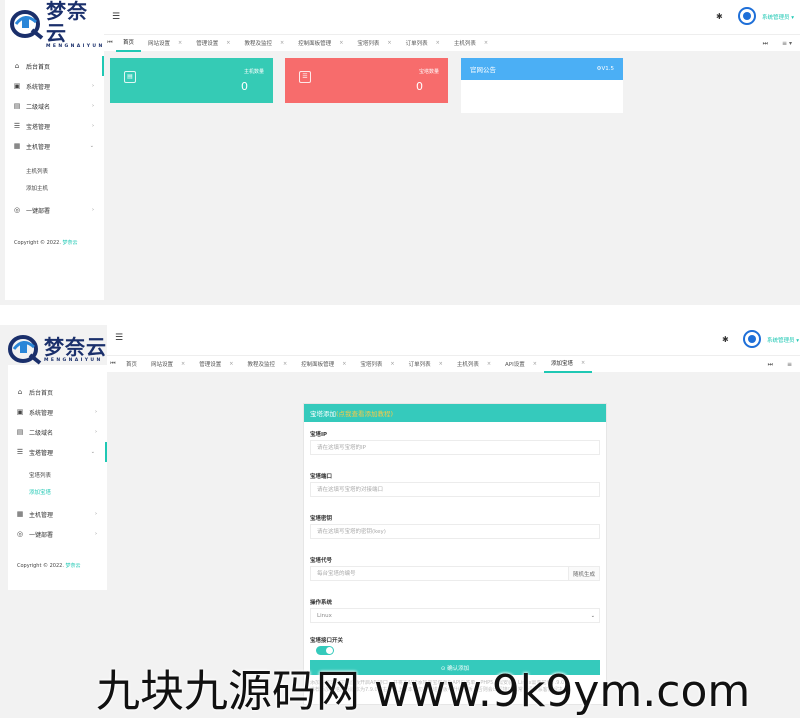 Image resolution: width=800 pixels, height=718 pixels. I want to click on bt-key-input, so click(455, 531).